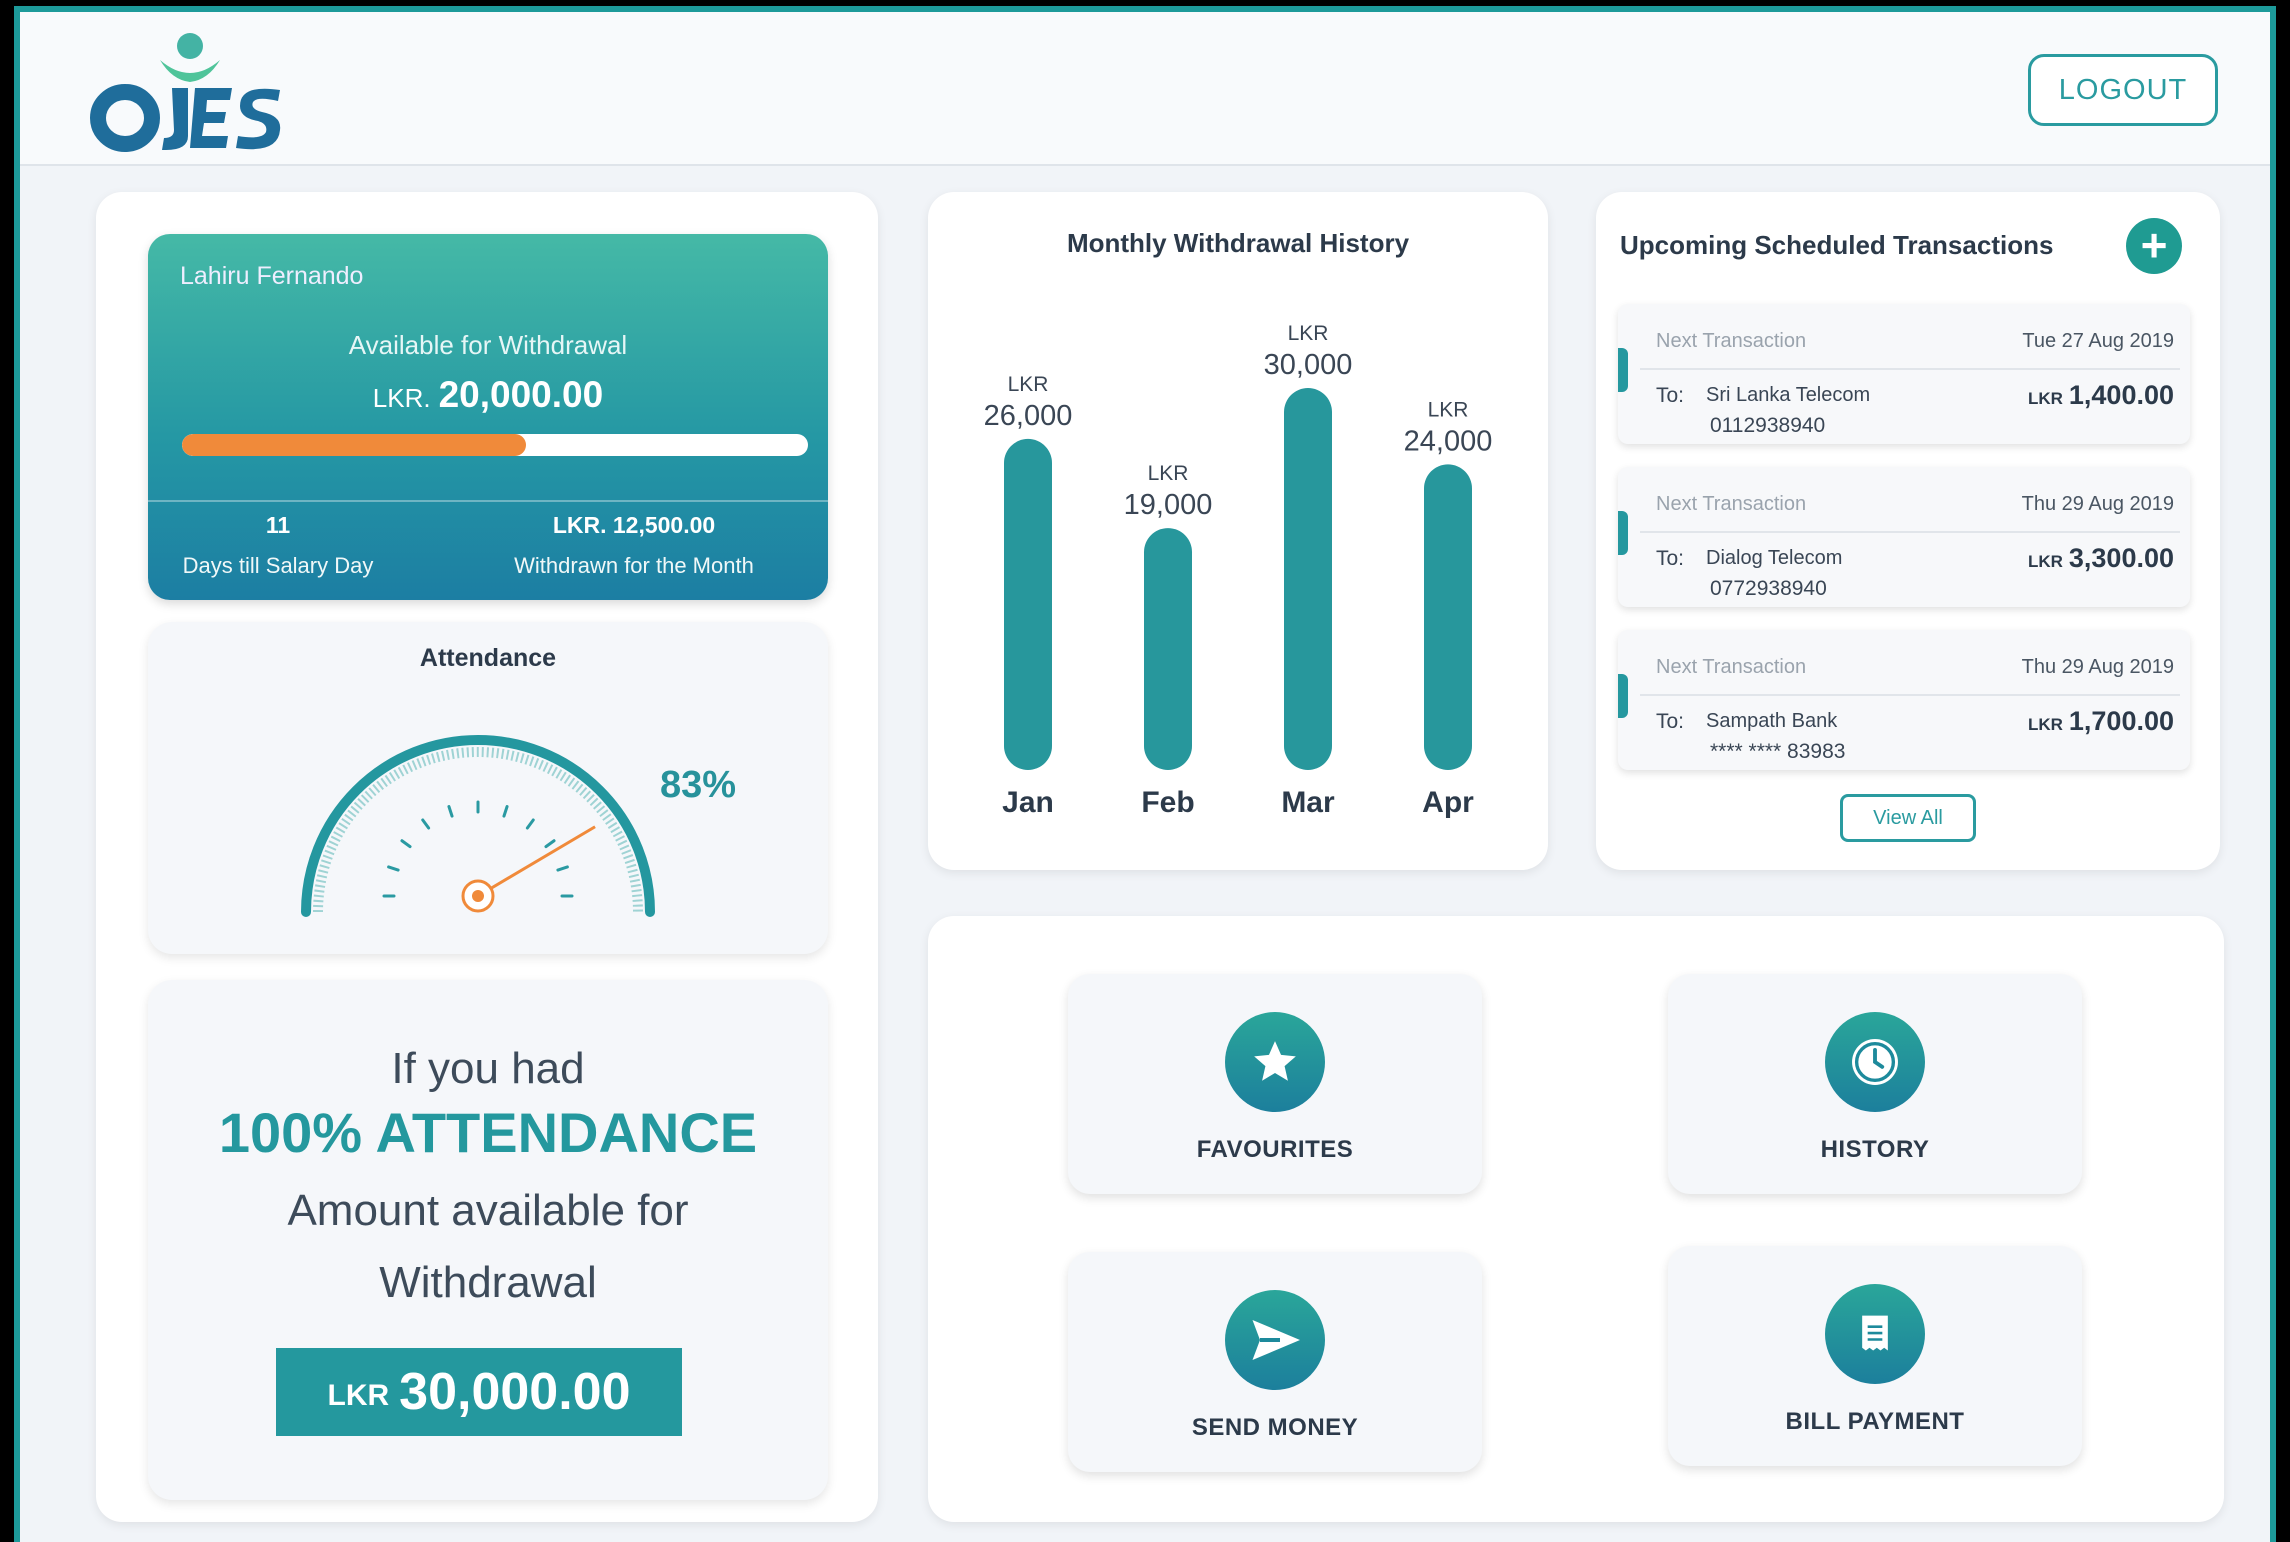 Image resolution: width=2290 pixels, height=1542 pixels. Describe the element at coordinates (2121, 558) in the screenshot. I see `amount-value: 3,300.00` at that location.